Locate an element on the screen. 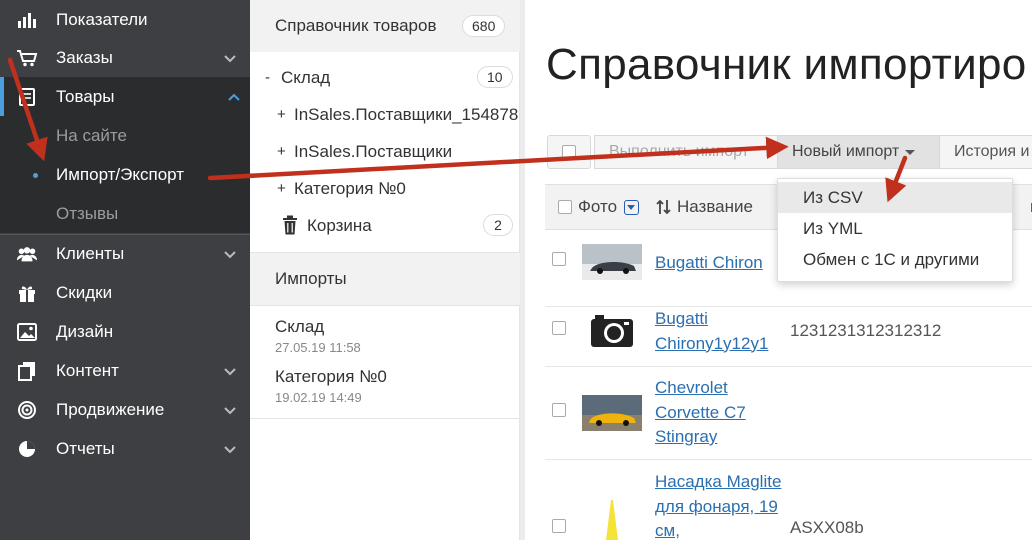  filter-dropdown-icon is located at coordinates (632, 207).